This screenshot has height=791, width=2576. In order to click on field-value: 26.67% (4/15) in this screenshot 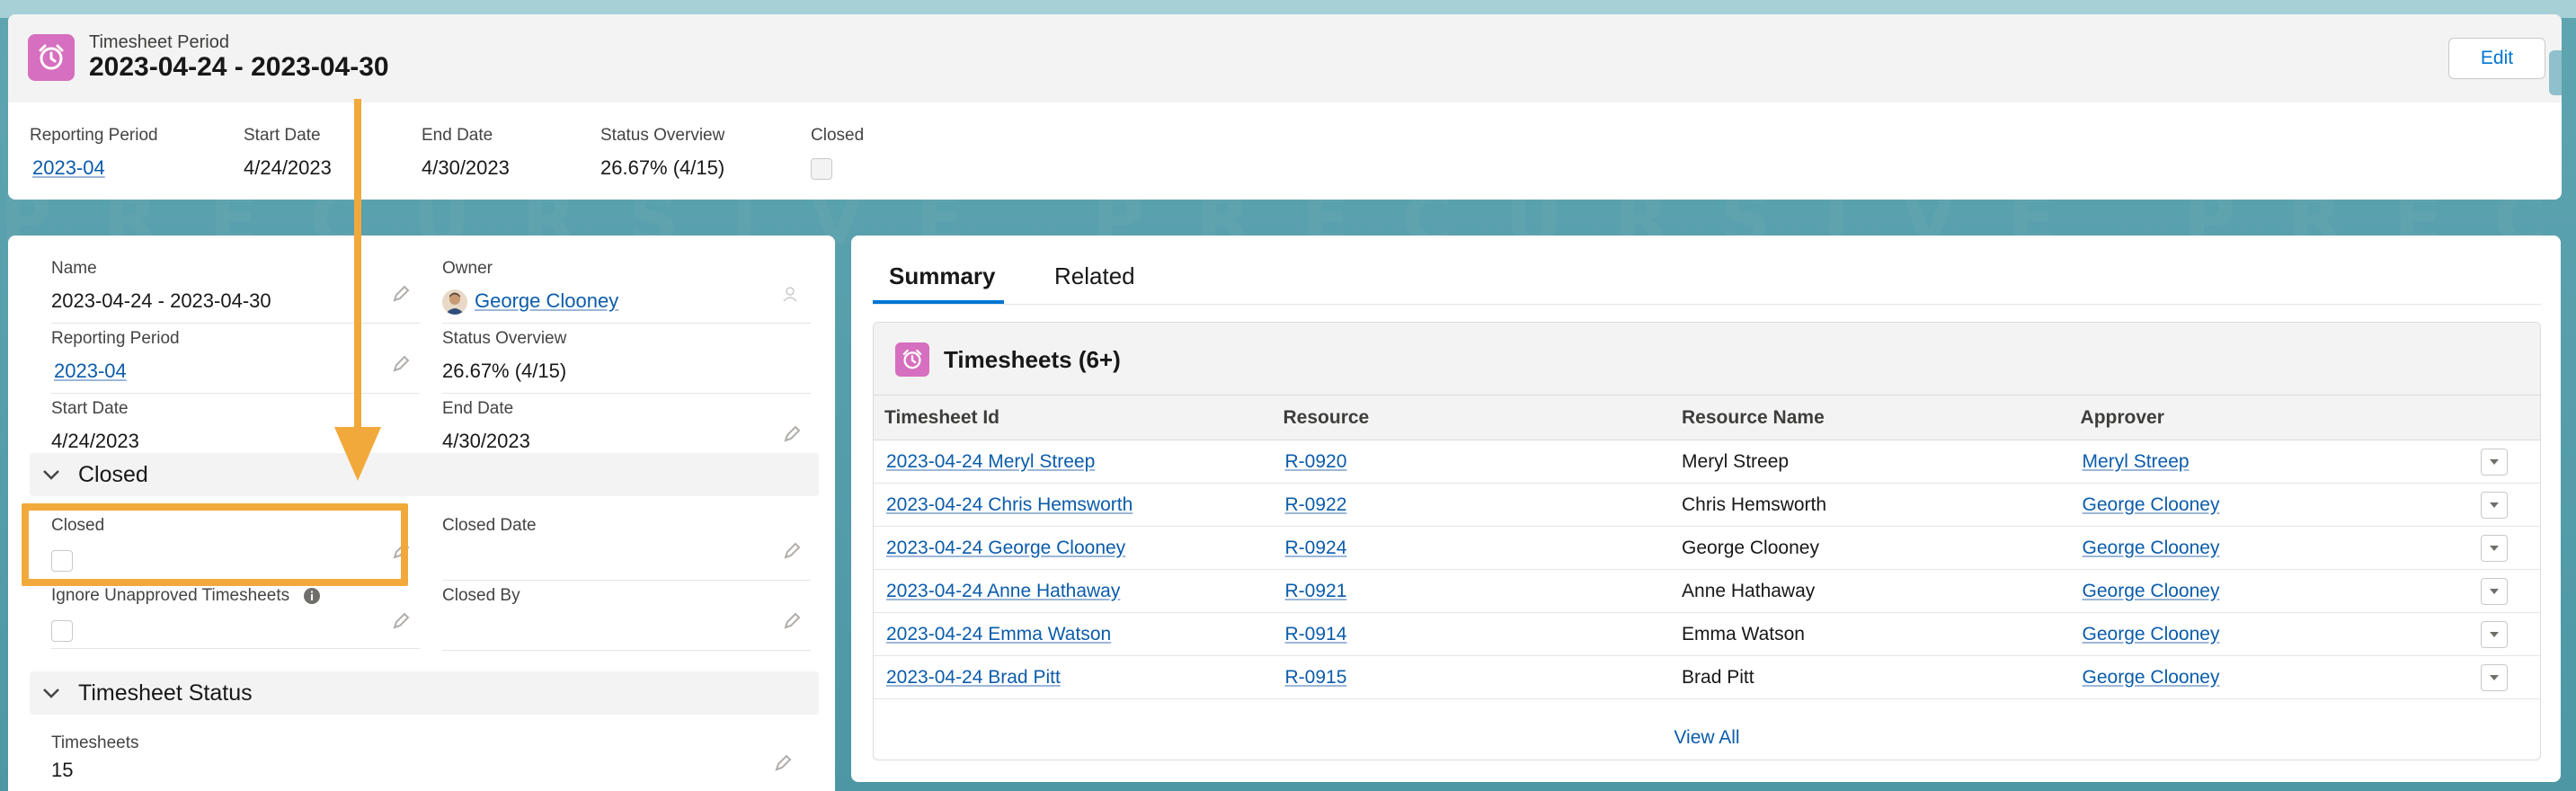, I will do `click(504, 371)`.